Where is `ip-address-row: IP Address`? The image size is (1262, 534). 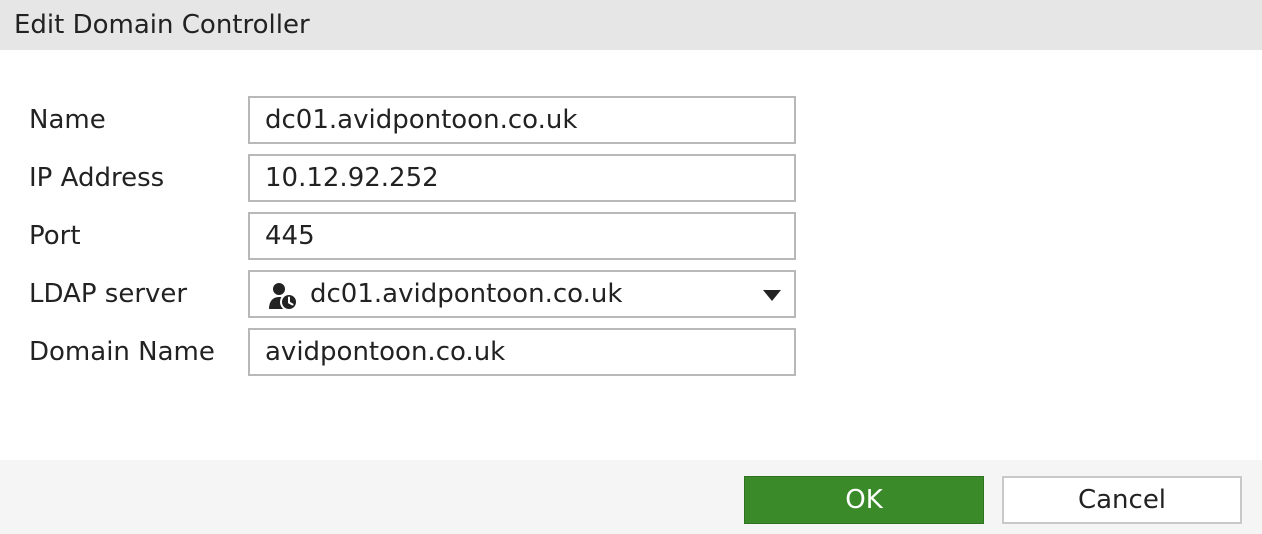 ip-address-row: IP Address is located at coordinates (631, 178).